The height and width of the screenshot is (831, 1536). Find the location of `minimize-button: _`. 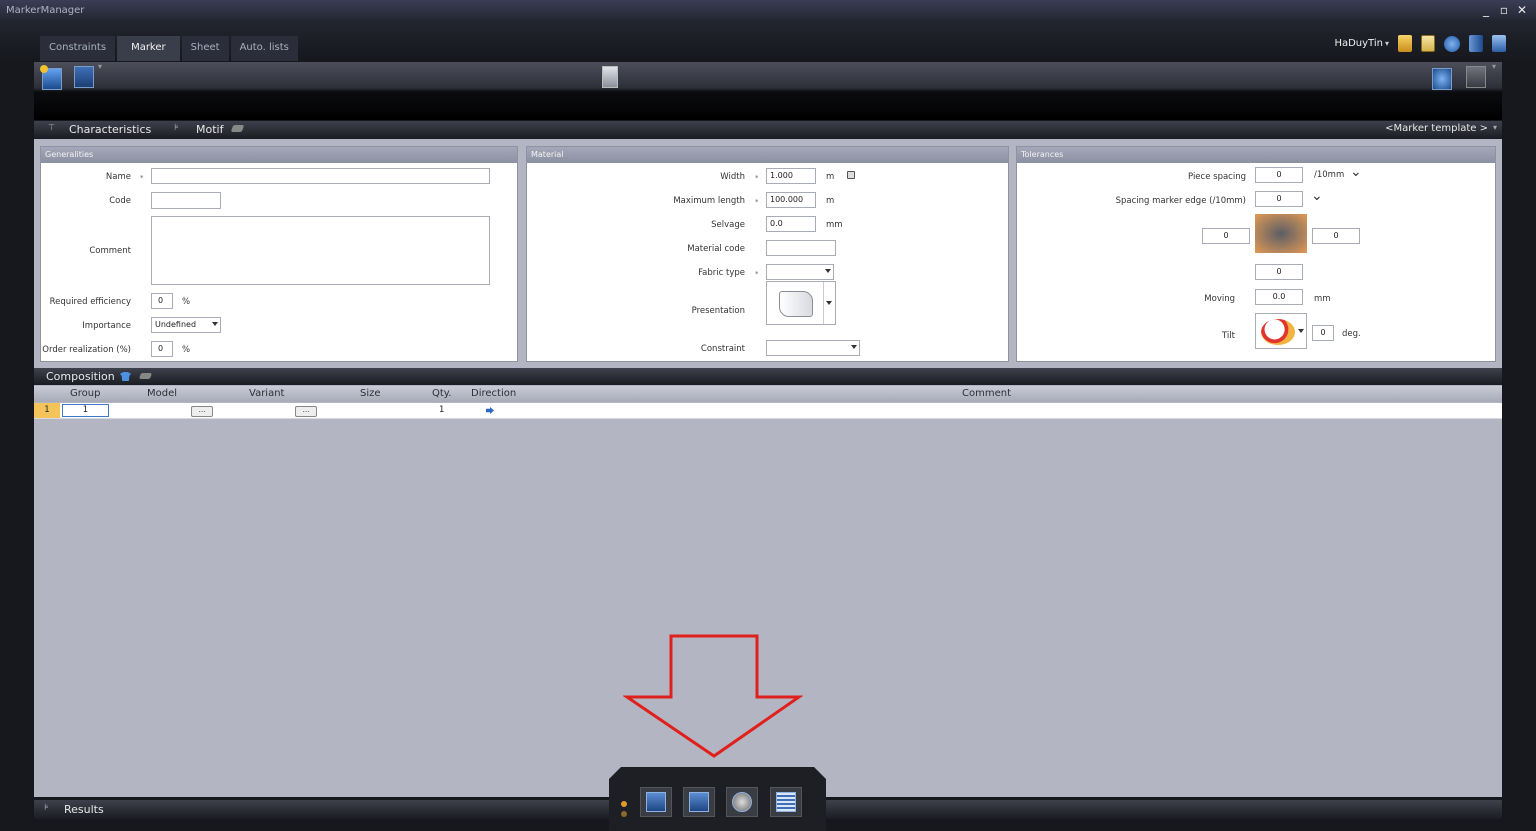

minimize-button: _ is located at coordinates (1486, 10).